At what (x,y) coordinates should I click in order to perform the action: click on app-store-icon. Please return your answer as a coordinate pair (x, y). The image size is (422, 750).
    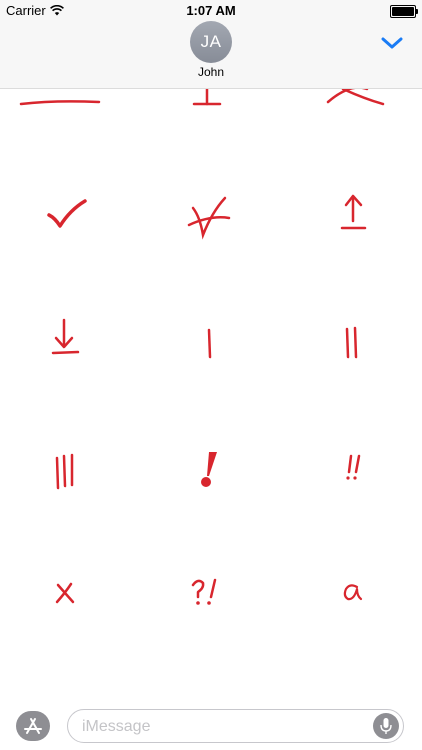
    Looking at the image, I should click on (33, 726).